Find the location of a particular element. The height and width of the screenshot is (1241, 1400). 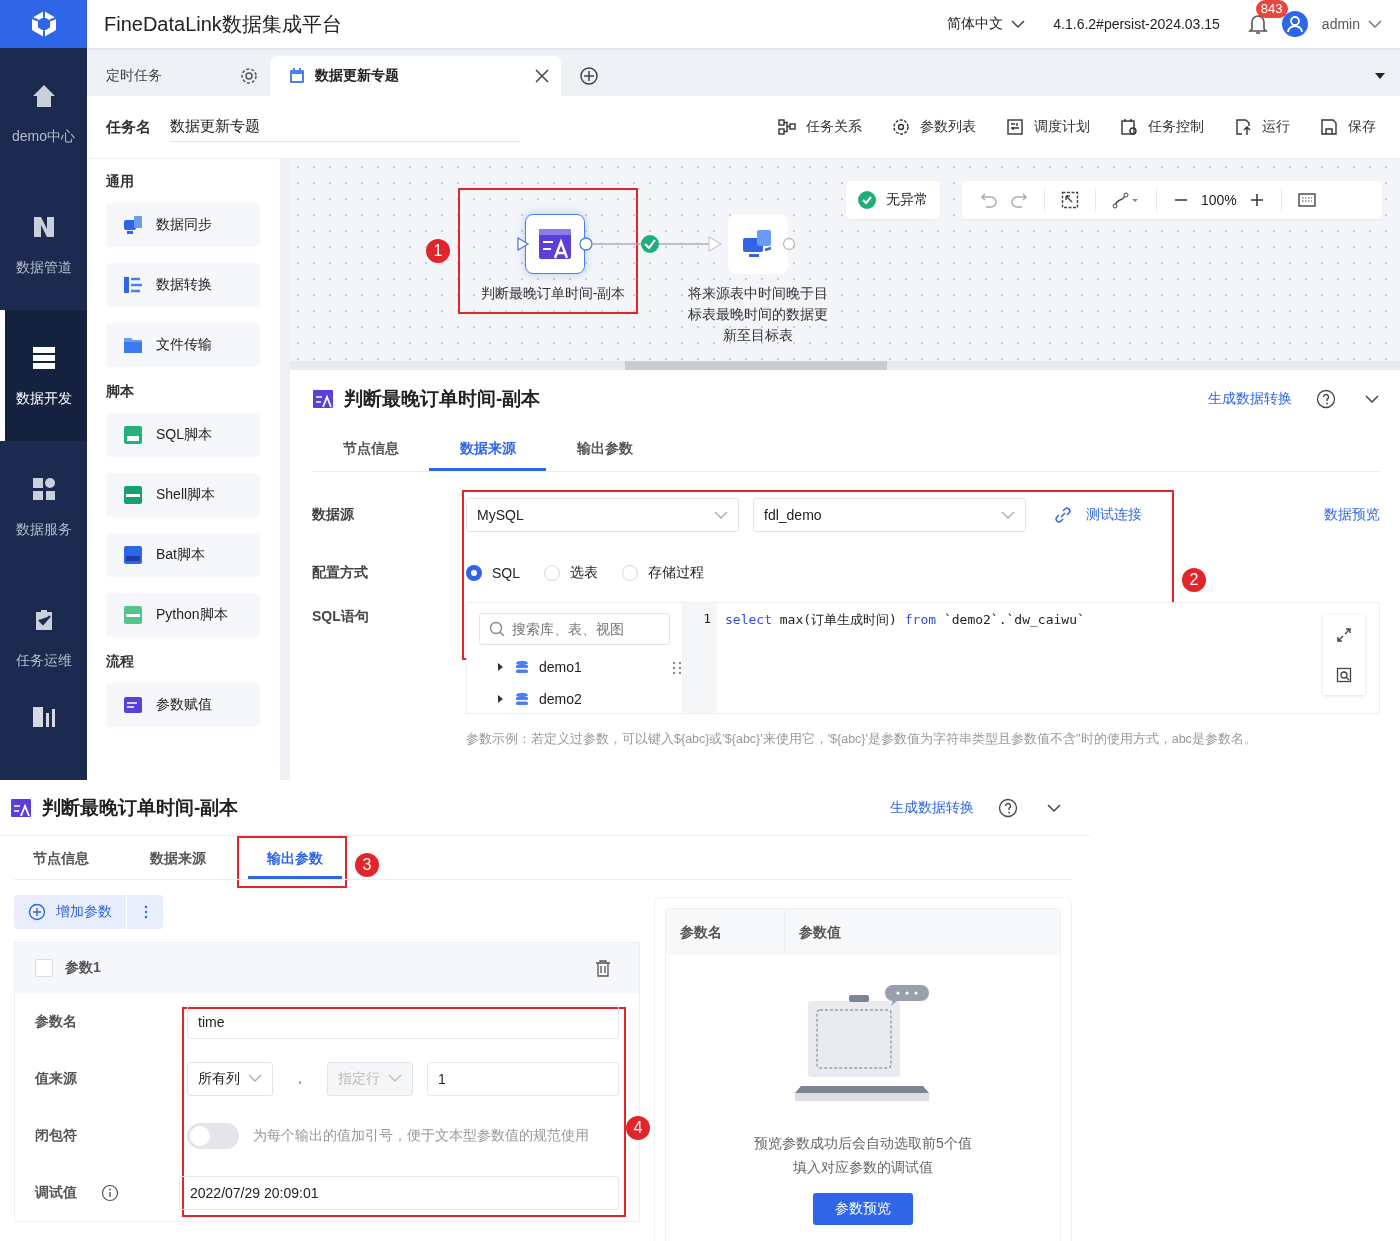

bell-icon is located at coordinates (1257, 24).